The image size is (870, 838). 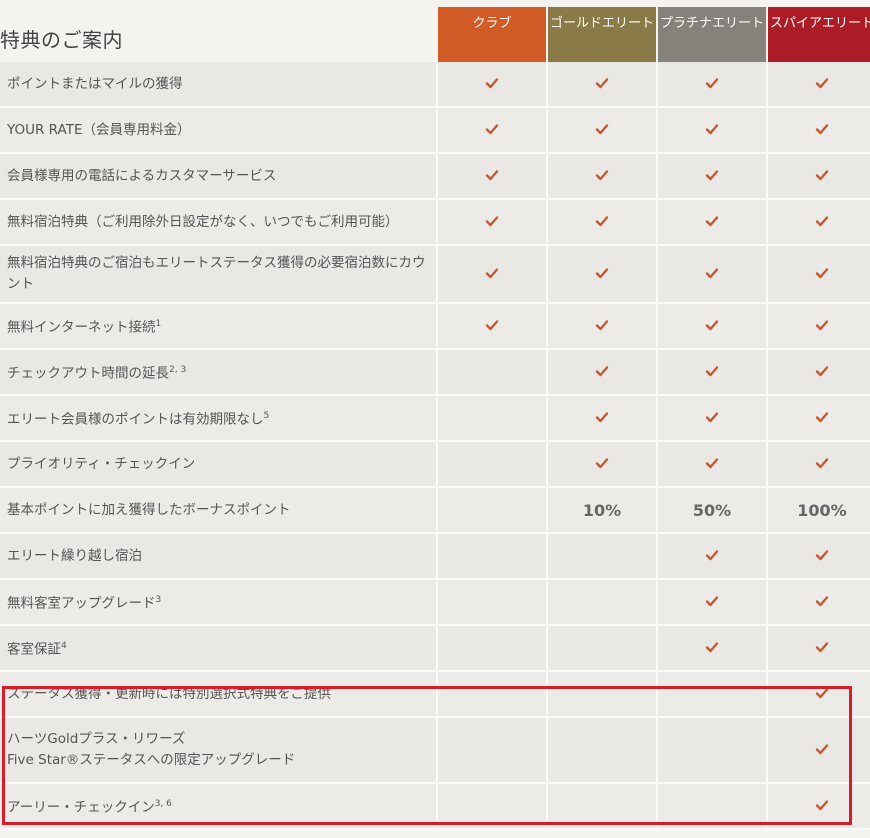 What do you see at coordinates (99, 129) in the screenshot?
I see `benefit-label: YOUR RATE（会員専用料金）` at bounding box center [99, 129].